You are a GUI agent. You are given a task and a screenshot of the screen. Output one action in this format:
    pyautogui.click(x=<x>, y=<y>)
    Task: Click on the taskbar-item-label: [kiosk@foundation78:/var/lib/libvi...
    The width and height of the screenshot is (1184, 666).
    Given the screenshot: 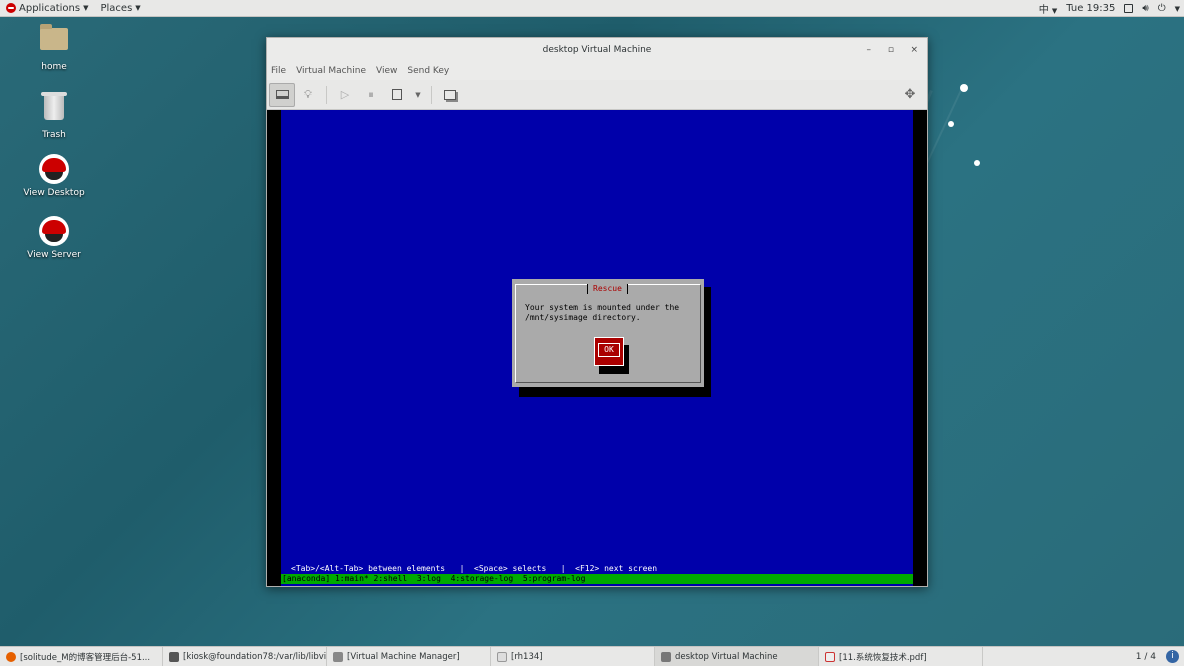 What is the action you would take?
    pyautogui.click(x=255, y=657)
    